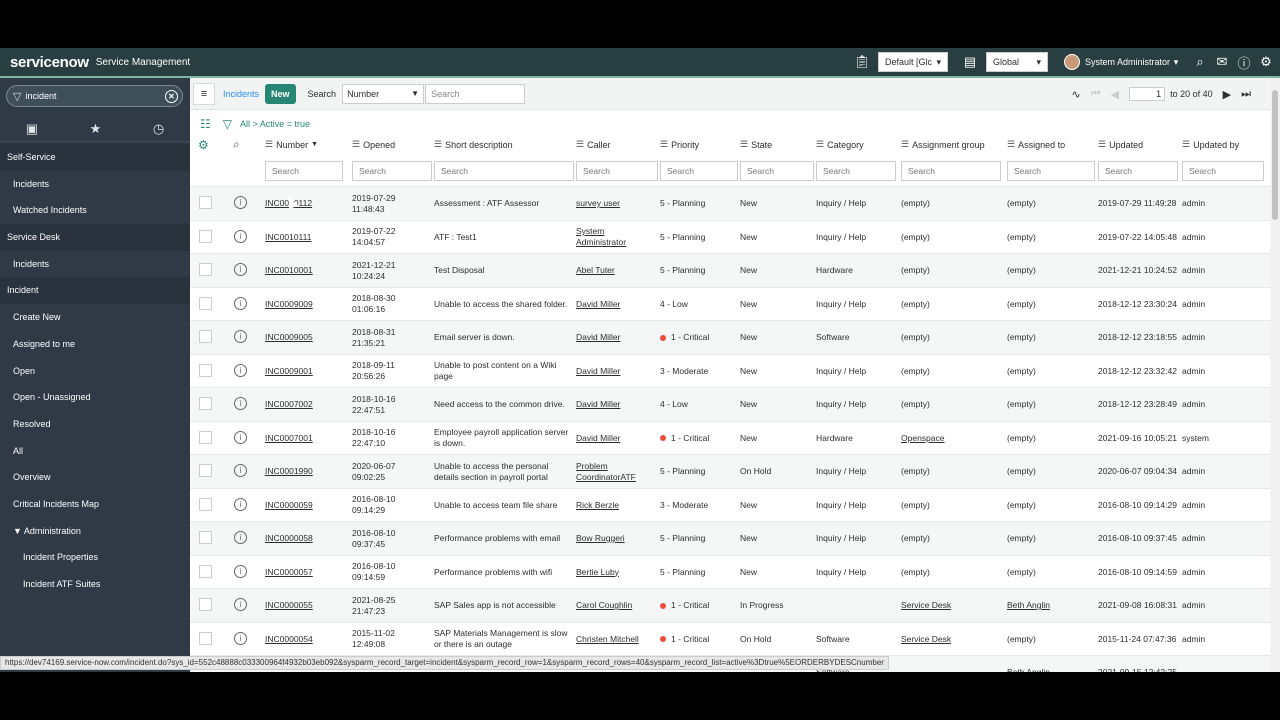 This screenshot has width=1280, height=720. What do you see at coordinates (1275, 375) in the screenshot?
I see `scrollbar` at bounding box center [1275, 375].